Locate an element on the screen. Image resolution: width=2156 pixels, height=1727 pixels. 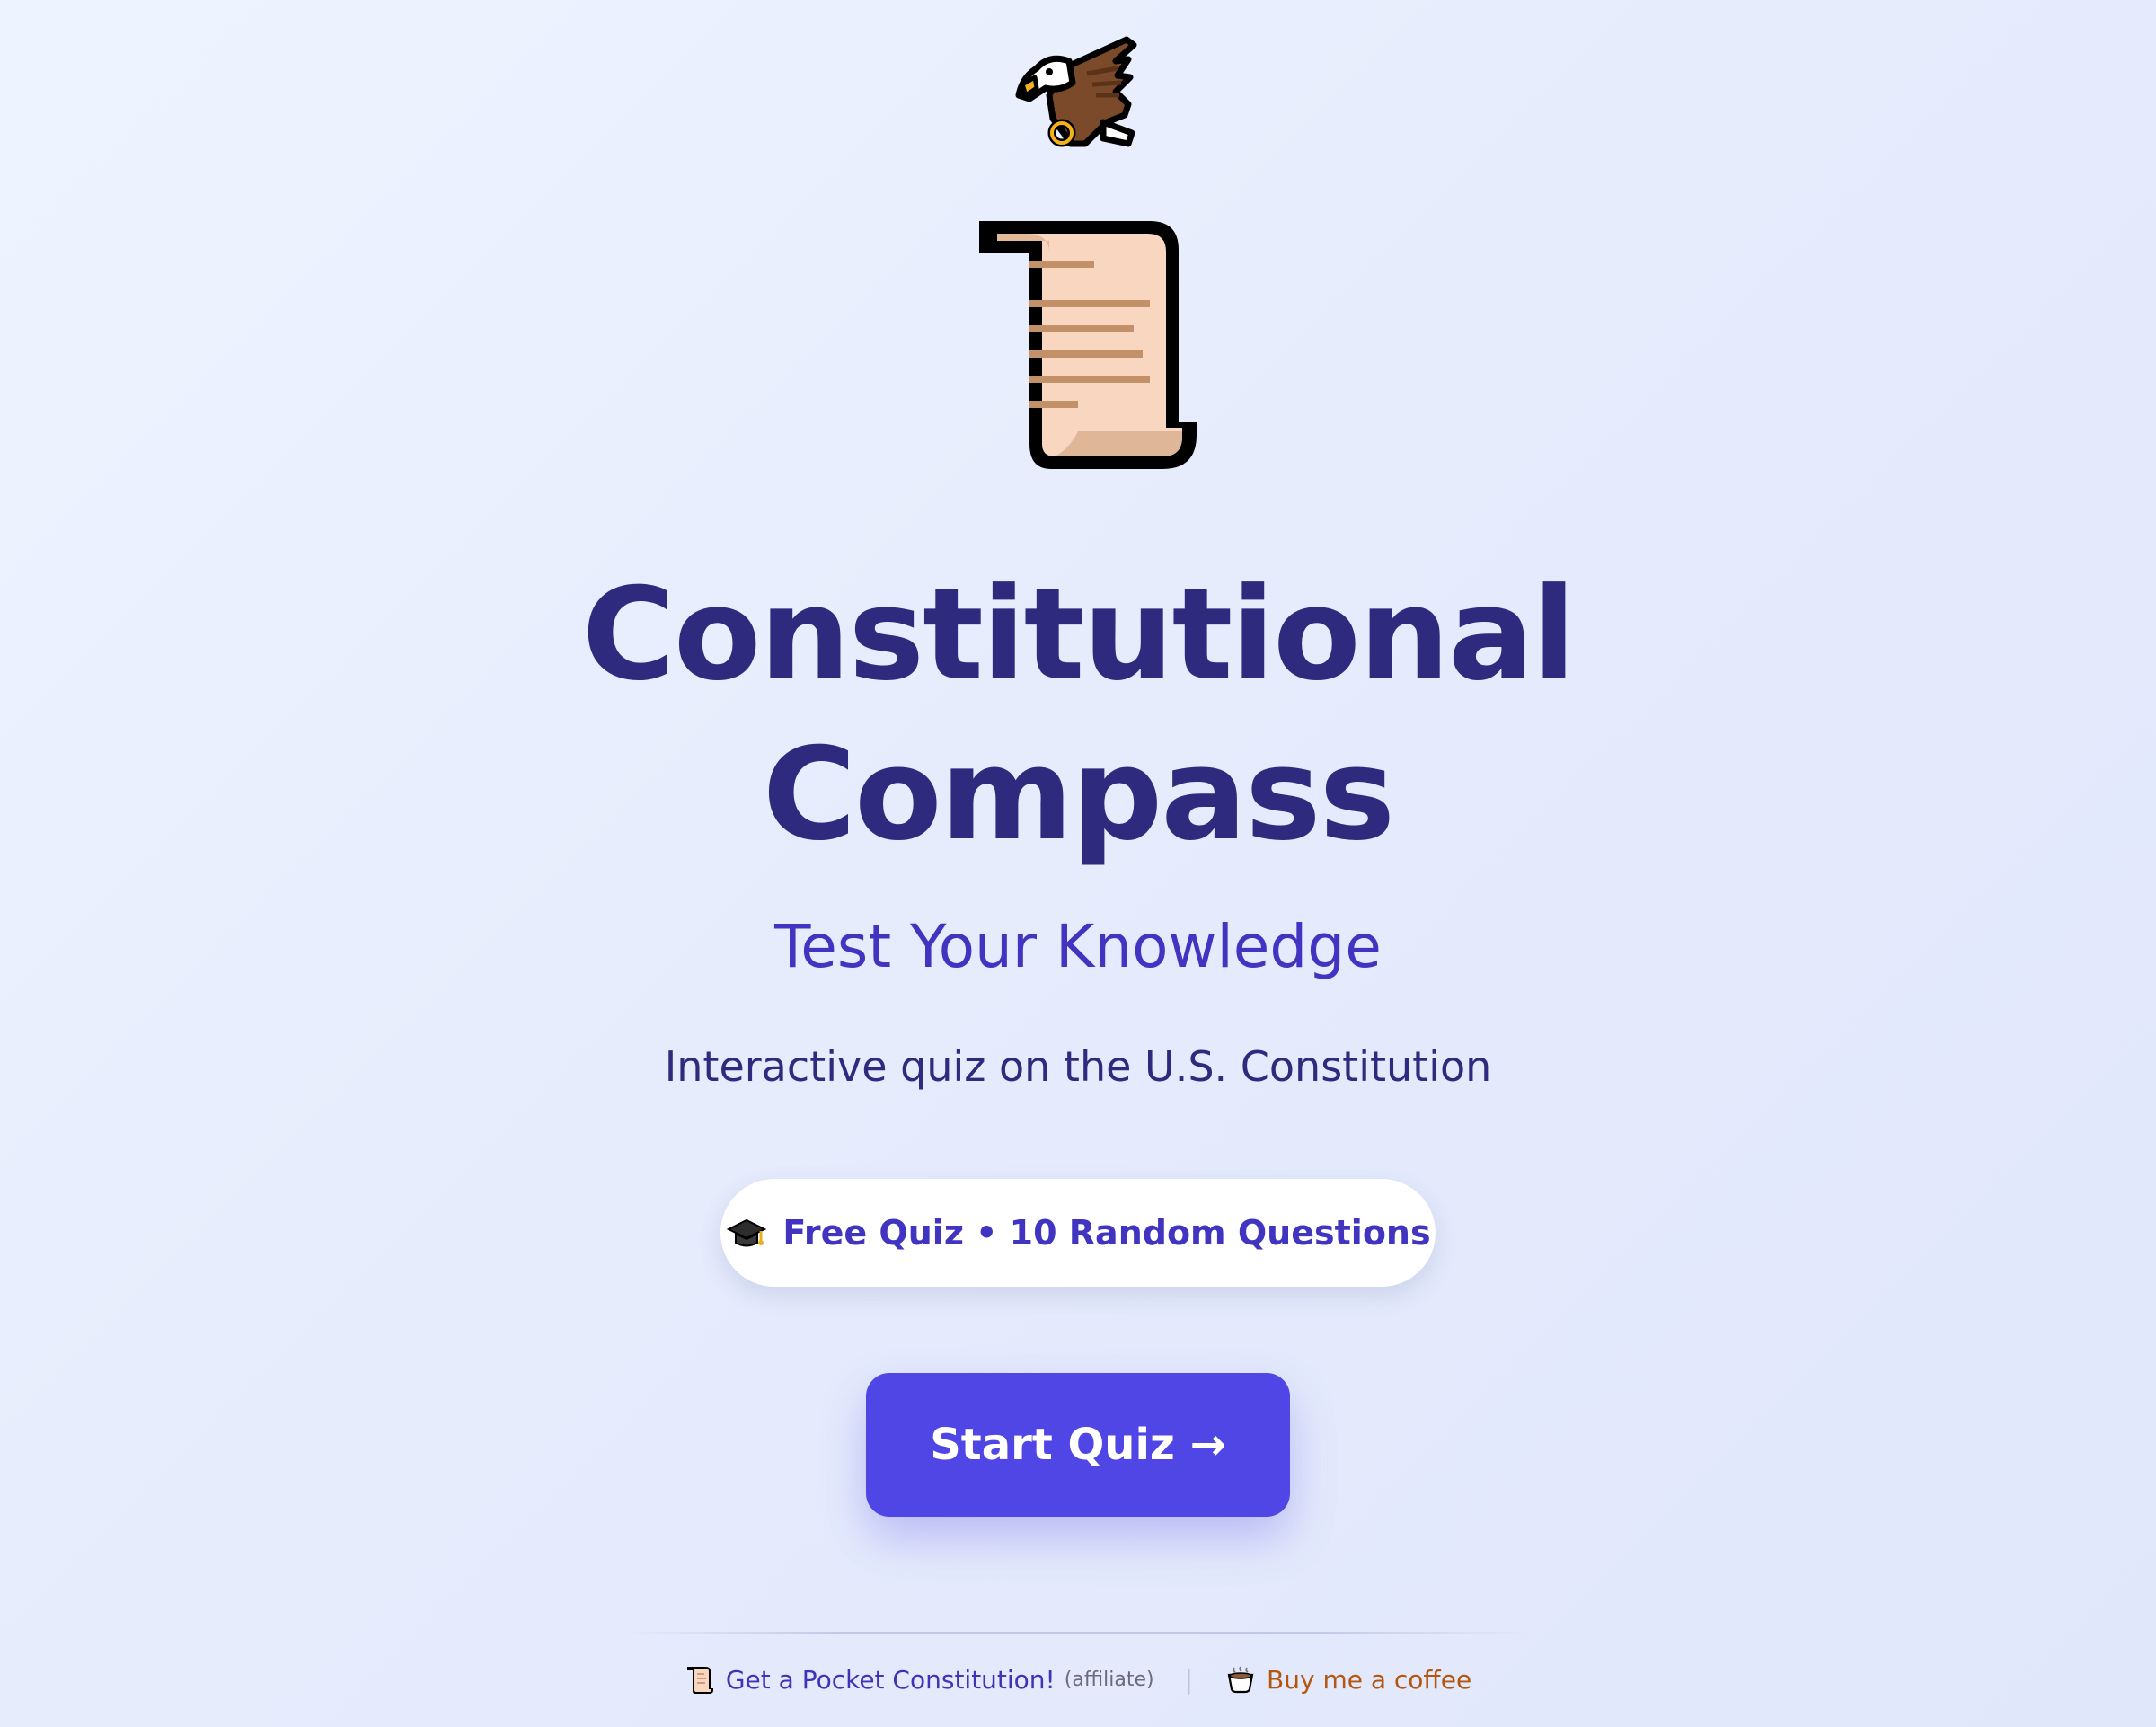
footer-divider is located at coordinates (1078, 1633).